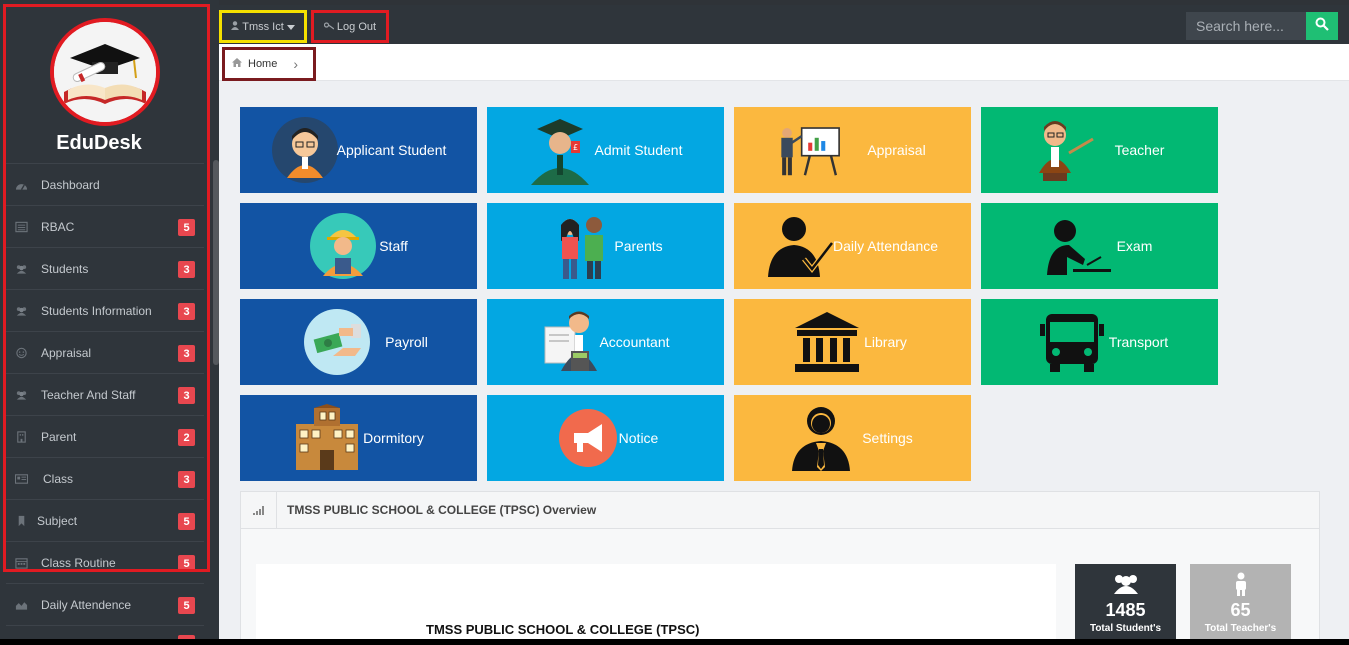 Image resolution: width=1349 pixels, height=645 pixels. Describe the element at coordinates (65, 268) in the screenshot. I see `sidebar-item-label: Students` at that location.